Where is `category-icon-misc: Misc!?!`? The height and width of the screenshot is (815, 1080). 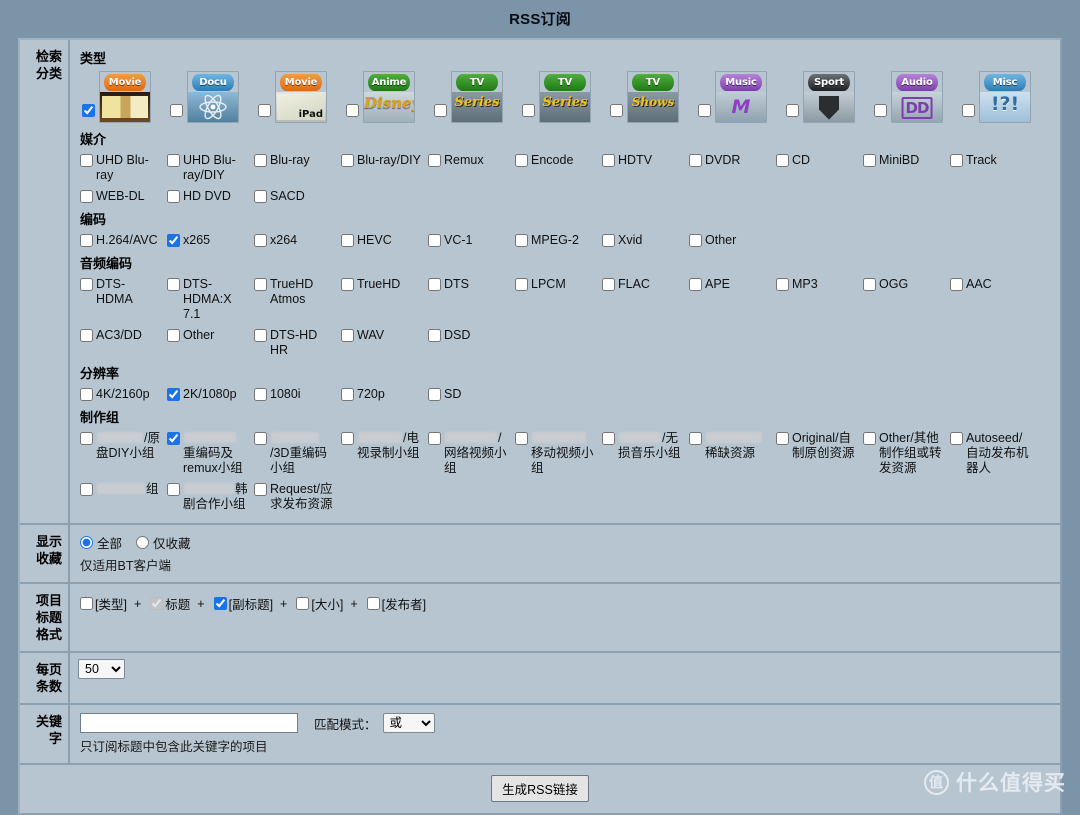
category-icon-misc: Misc!?! is located at coordinates (1005, 97).